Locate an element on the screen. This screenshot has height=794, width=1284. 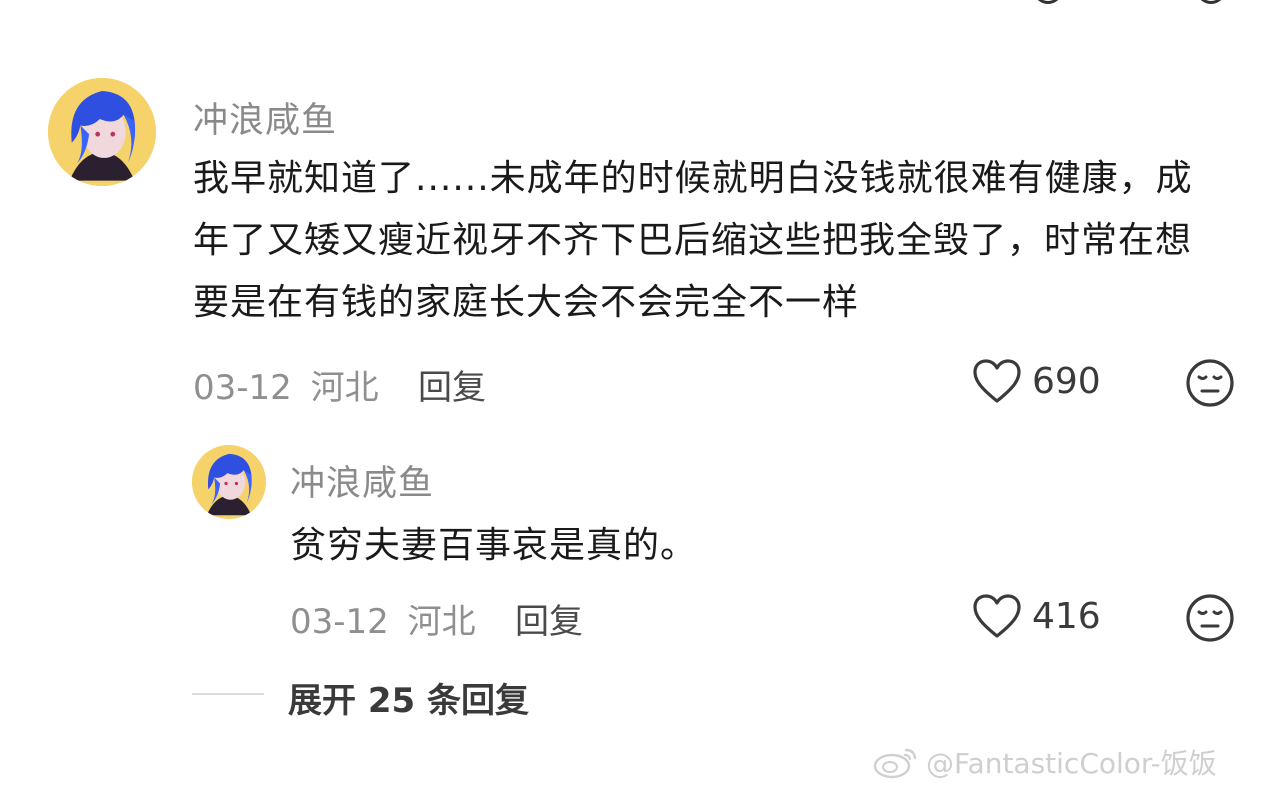
comment-dislike-button is located at coordinates (1210, 385).